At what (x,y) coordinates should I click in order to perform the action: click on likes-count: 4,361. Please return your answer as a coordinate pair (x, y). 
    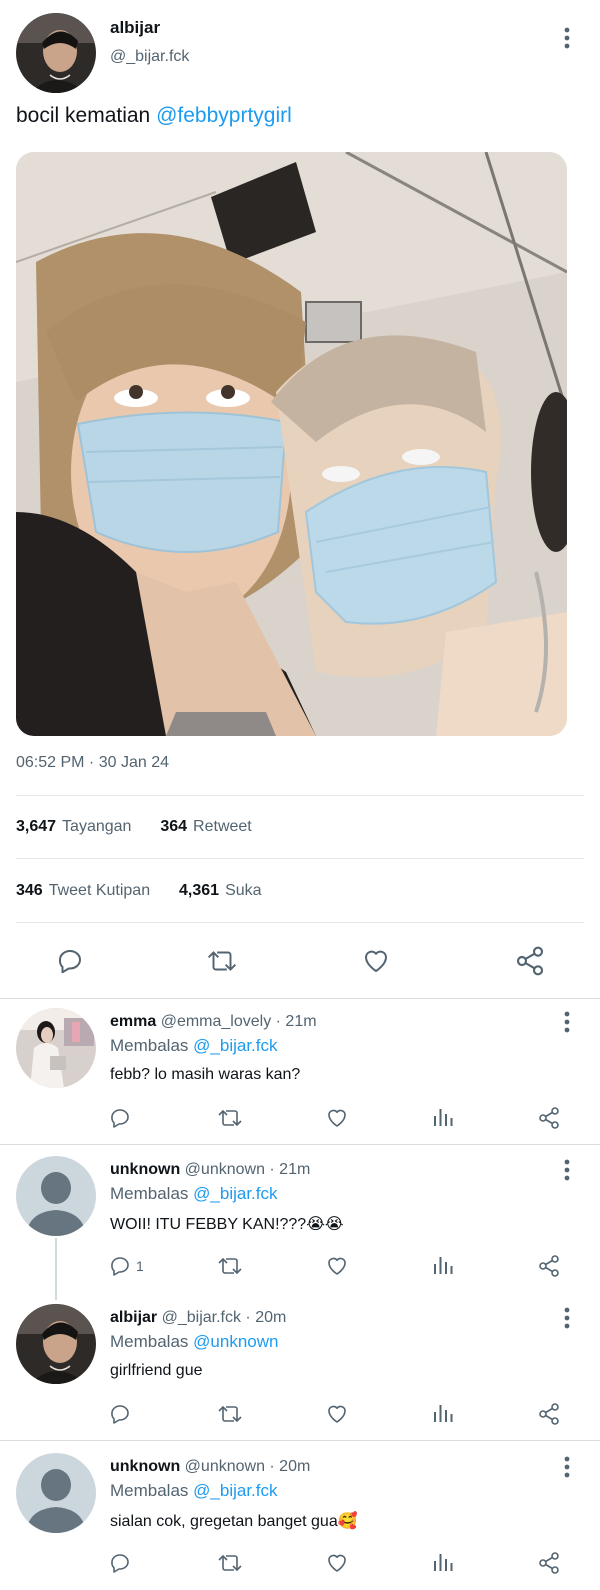
    Looking at the image, I should click on (199, 890).